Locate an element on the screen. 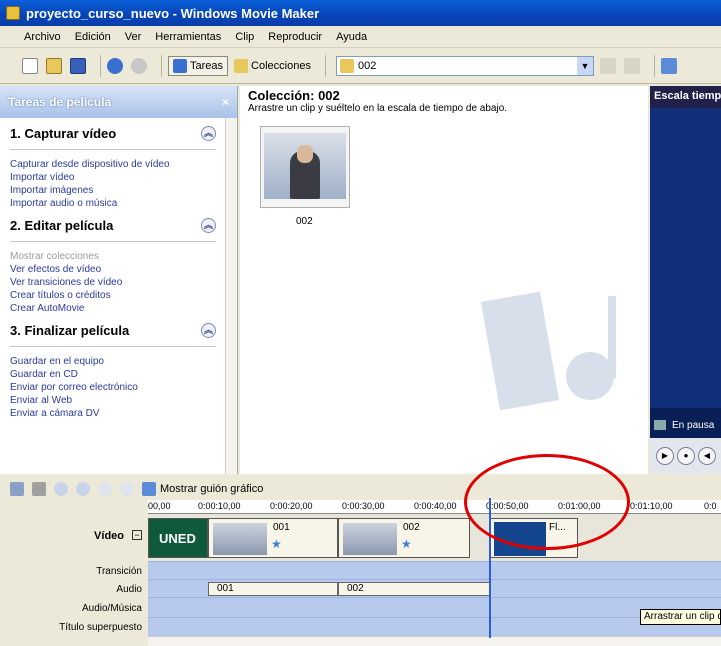 The width and height of the screenshot is (721, 646). menu-archivo: Archivo is located at coordinates (42, 37).